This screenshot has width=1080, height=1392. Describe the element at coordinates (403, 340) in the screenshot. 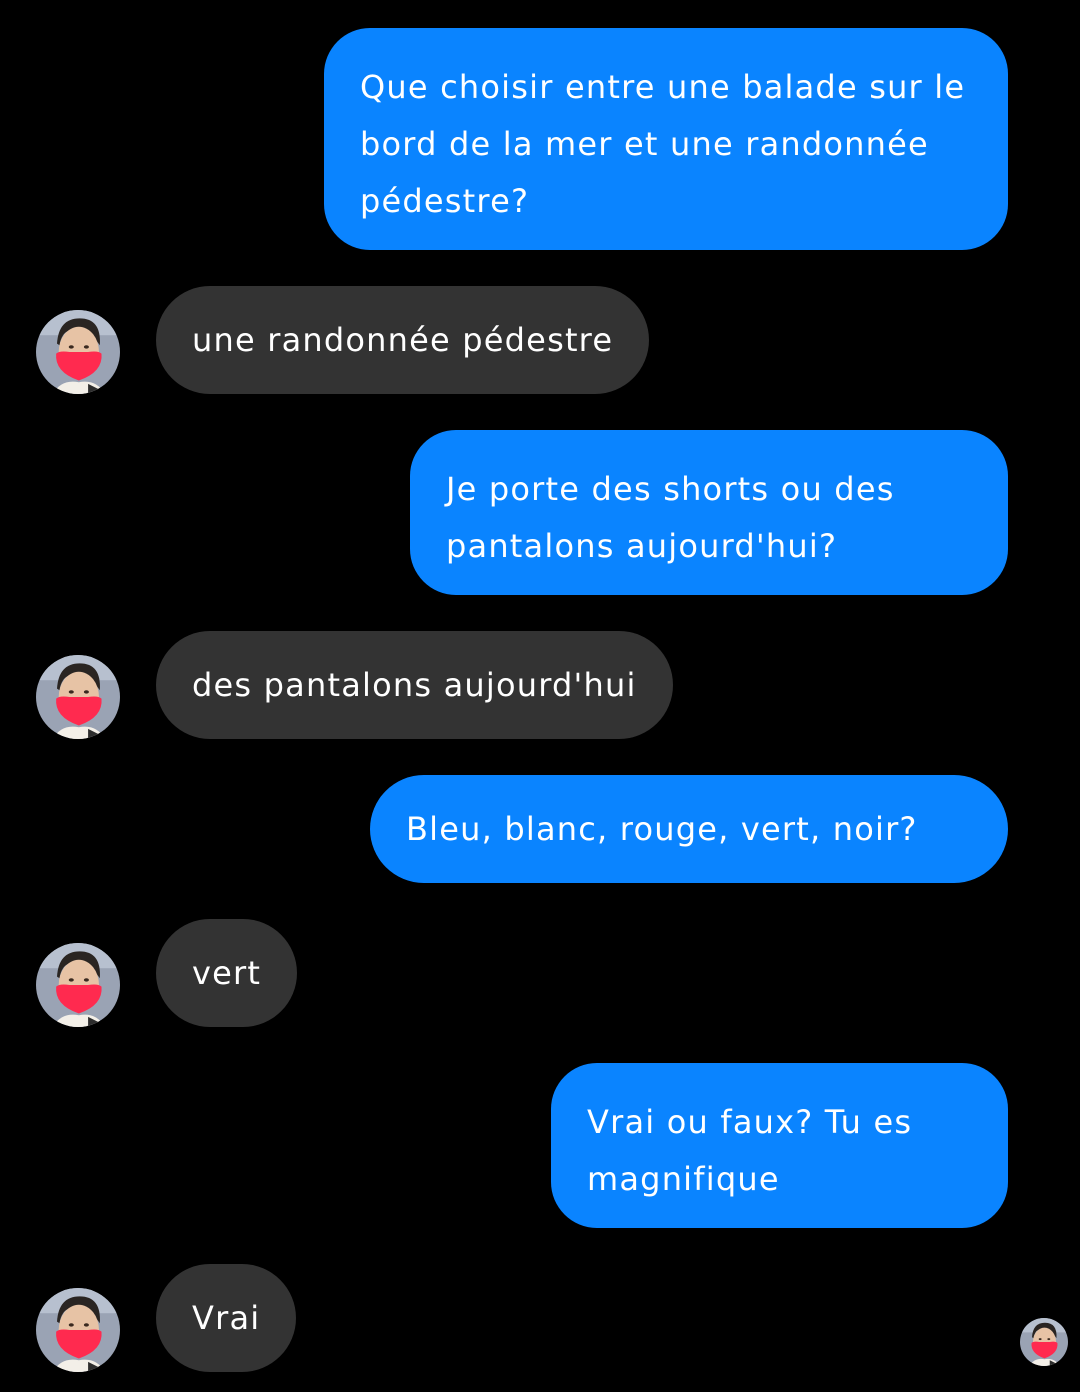

I see `received-message-bubble: une randonnée pédestre` at that location.